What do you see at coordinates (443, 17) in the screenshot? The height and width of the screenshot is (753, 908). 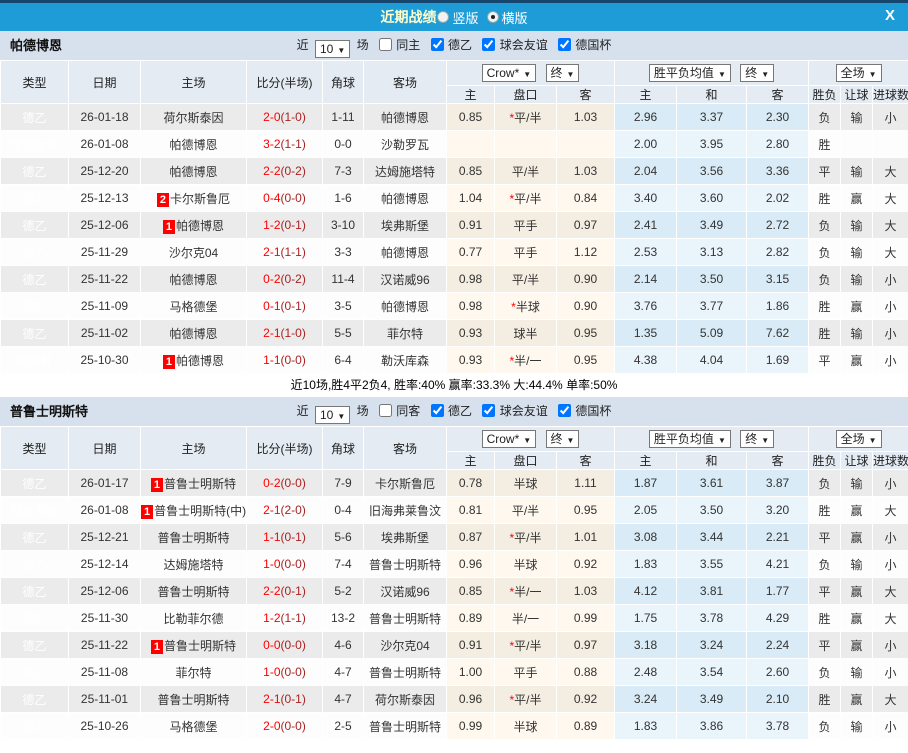 I see `vertical-layout-radio` at bounding box center [443, 17].